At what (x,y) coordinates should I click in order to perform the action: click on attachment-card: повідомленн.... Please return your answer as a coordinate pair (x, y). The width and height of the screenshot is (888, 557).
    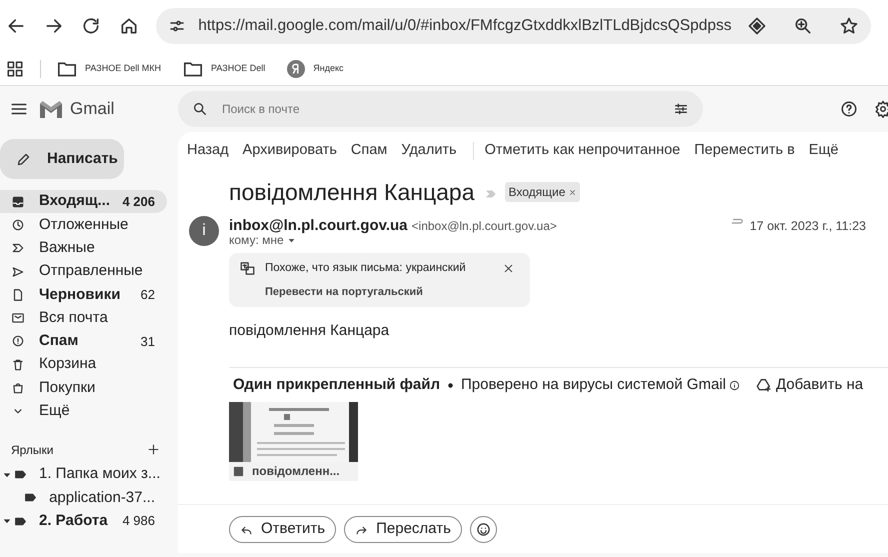
    Looking at the image, I should click on (293, 441).